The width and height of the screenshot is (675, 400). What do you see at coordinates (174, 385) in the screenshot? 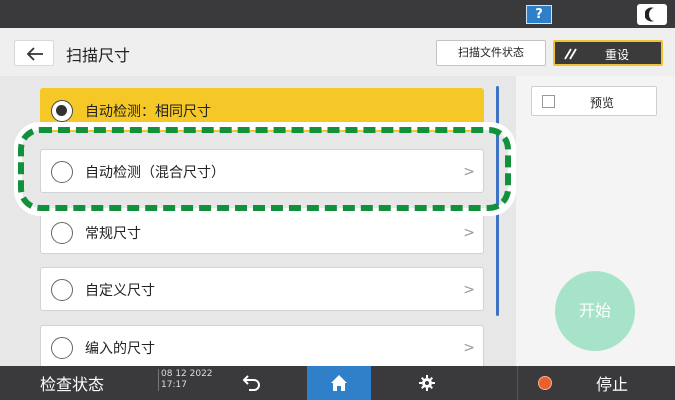
I see `time-text: 17:17` at bounding box center [174, 385].